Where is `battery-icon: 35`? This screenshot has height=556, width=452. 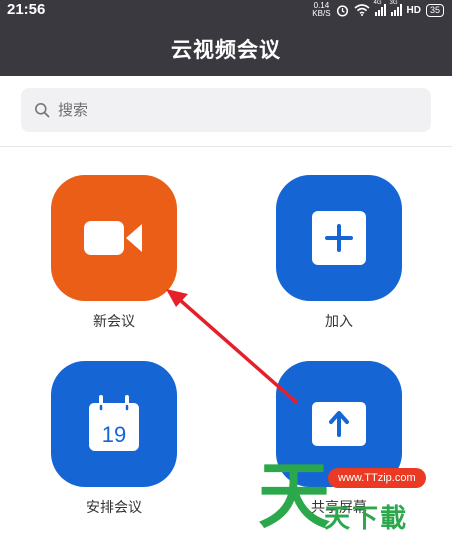
battery-icon: 35 is located at coordinates (434, 10).